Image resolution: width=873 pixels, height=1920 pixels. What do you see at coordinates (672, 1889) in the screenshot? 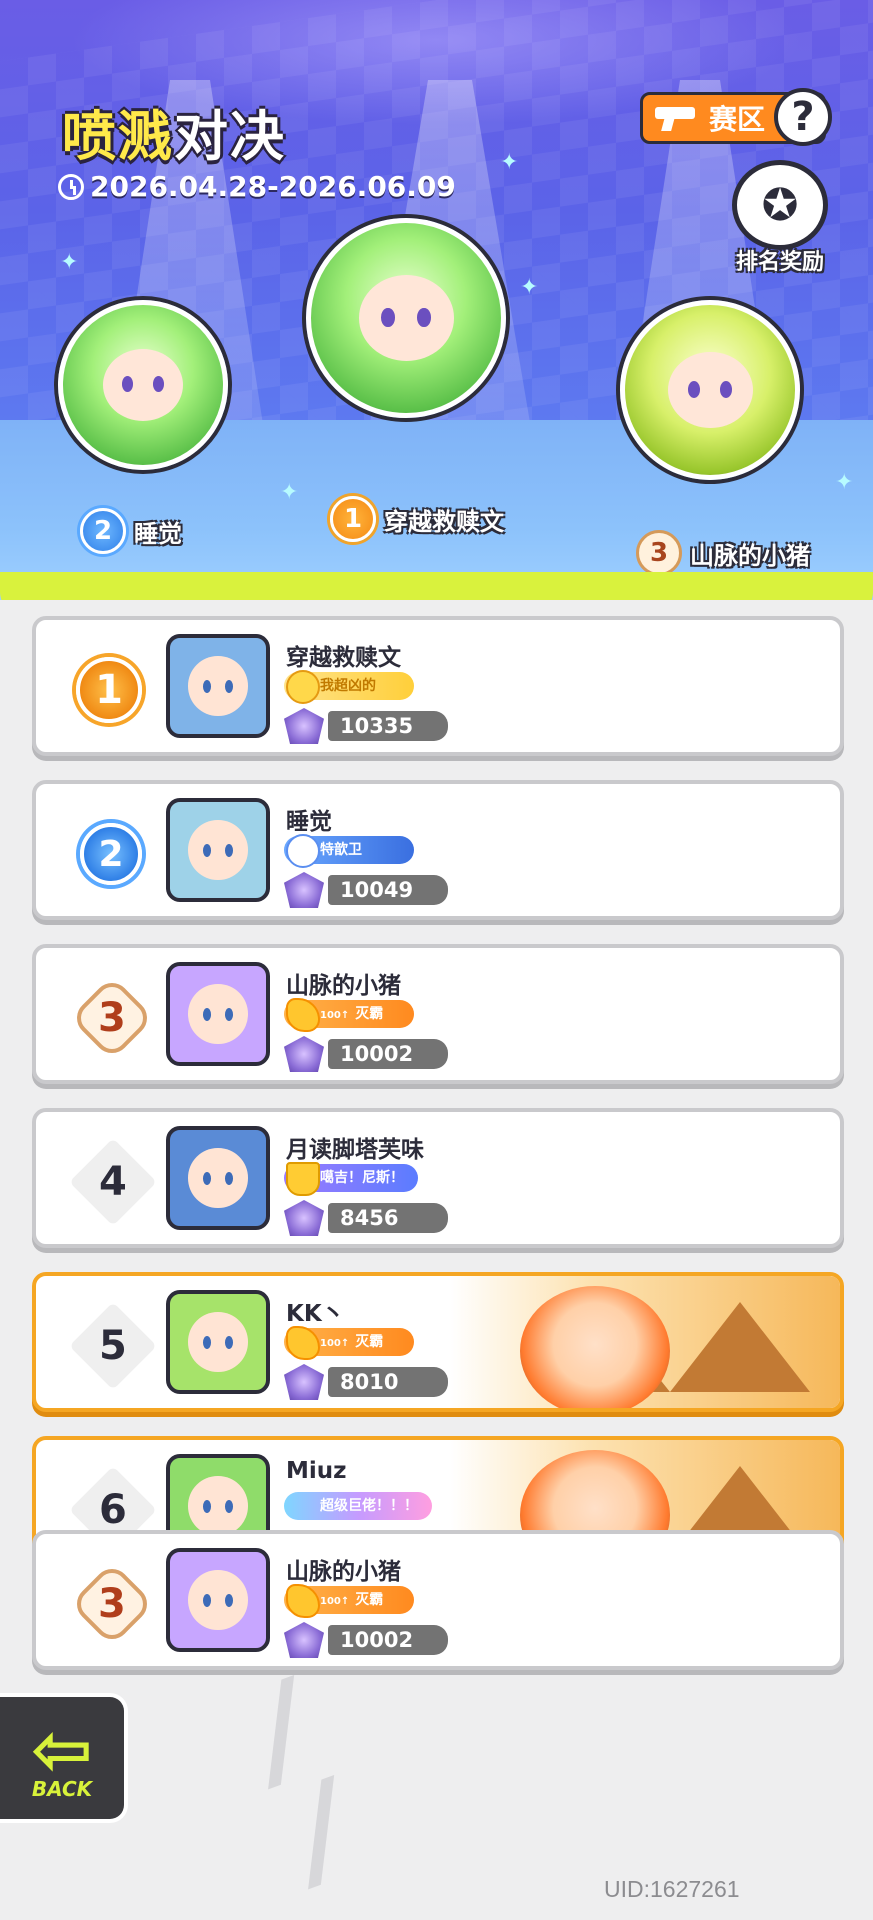
I see `user-id: UID:1627261` at bounding box center [672, 1889].